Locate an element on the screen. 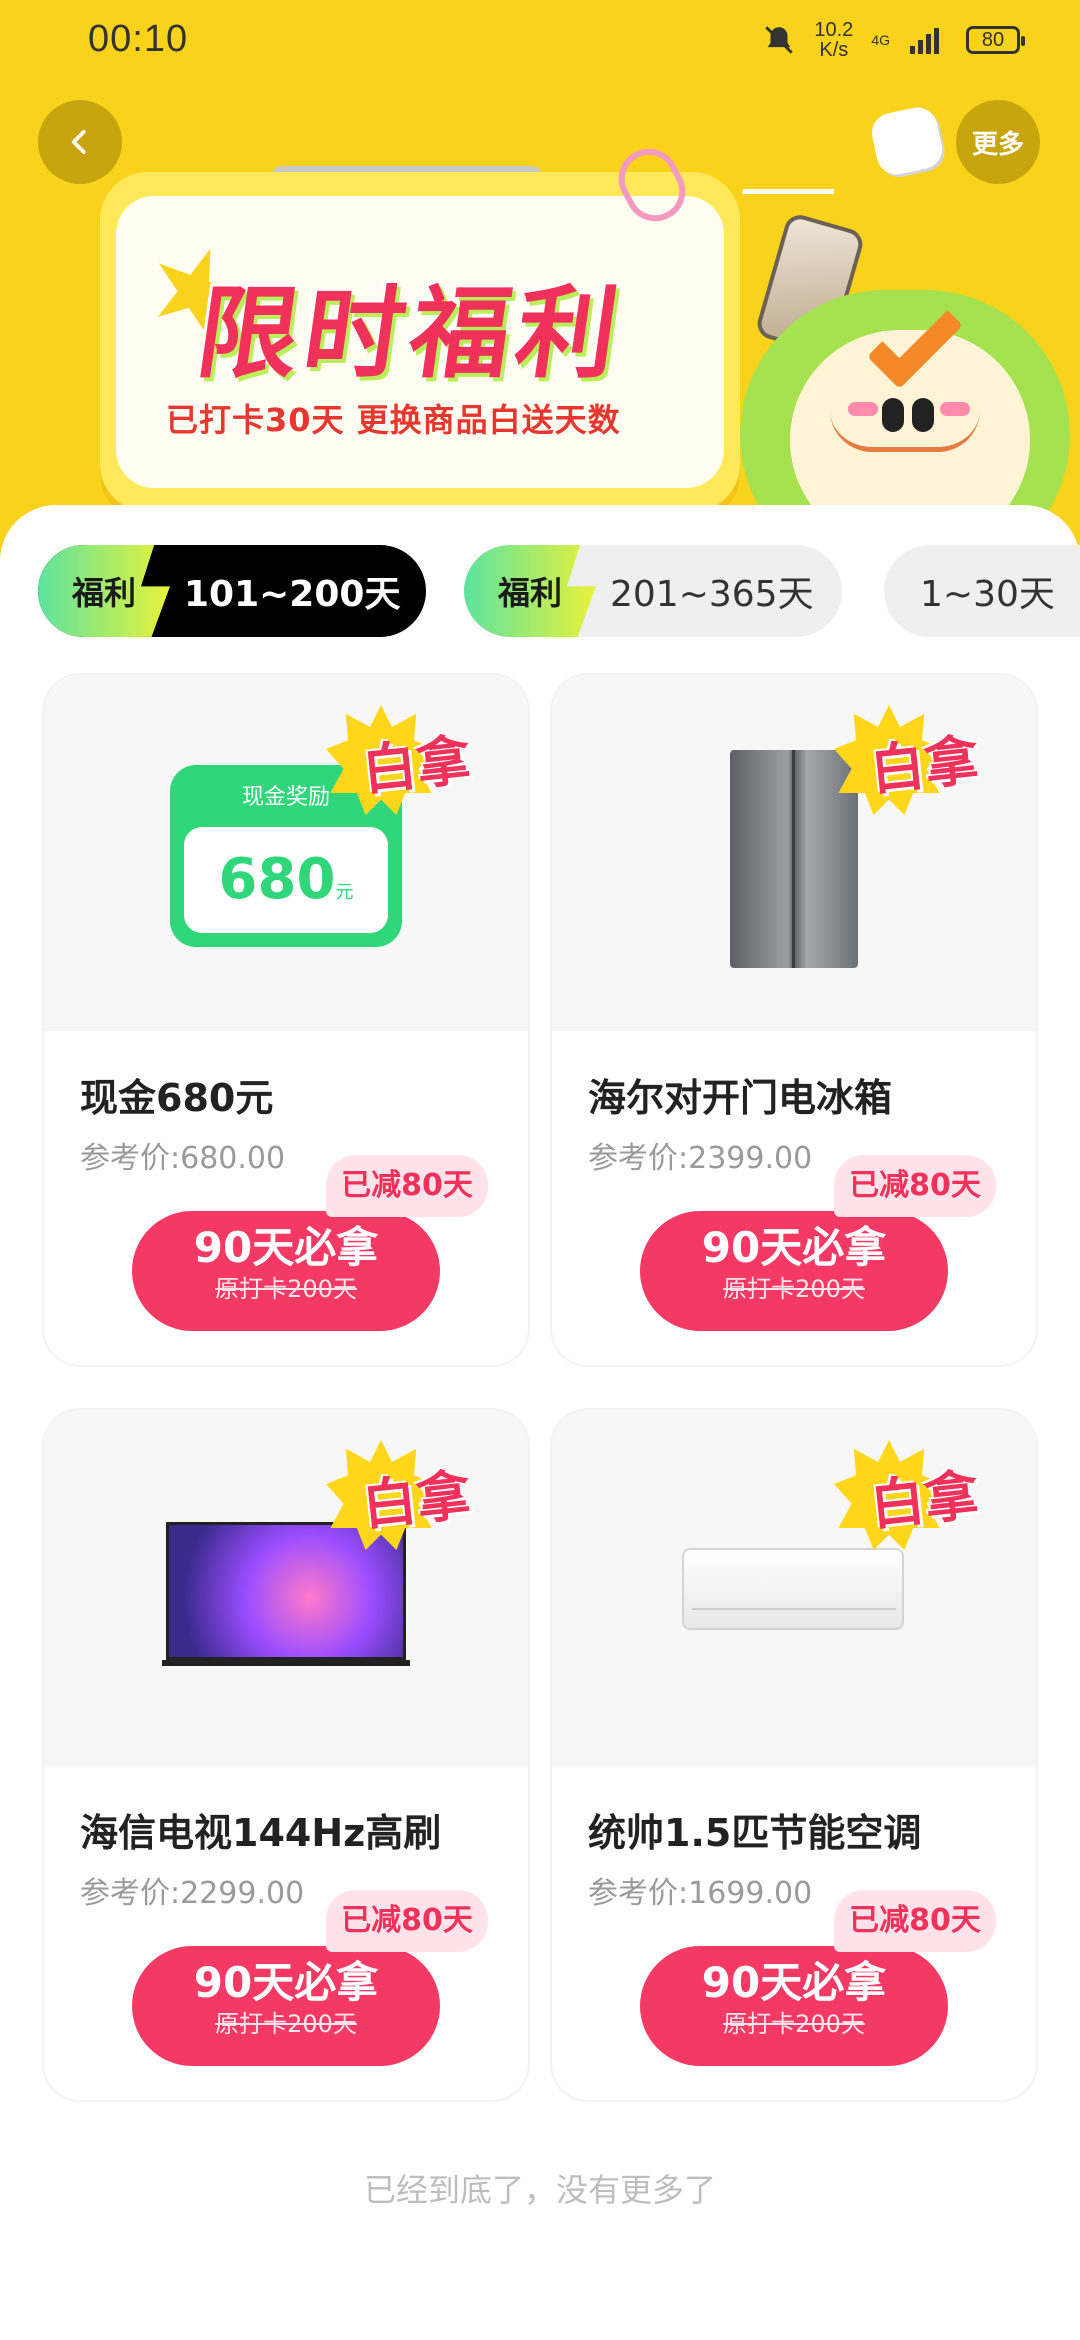 The width and height of the screenshot is (1080, 2340). status-icons: 10.2 K/s 4G 80 is located at coordinates (893, 40).